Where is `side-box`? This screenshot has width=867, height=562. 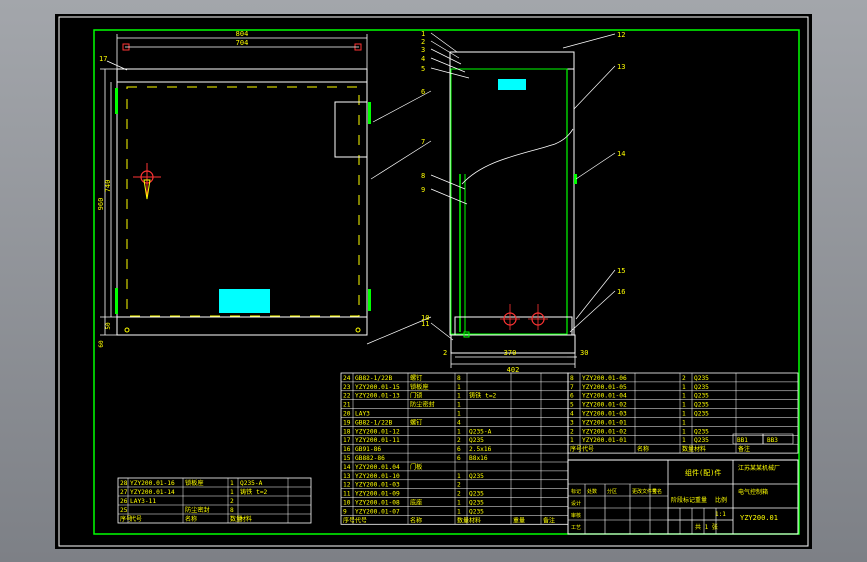
side-box is located at coordinates (351, 129).